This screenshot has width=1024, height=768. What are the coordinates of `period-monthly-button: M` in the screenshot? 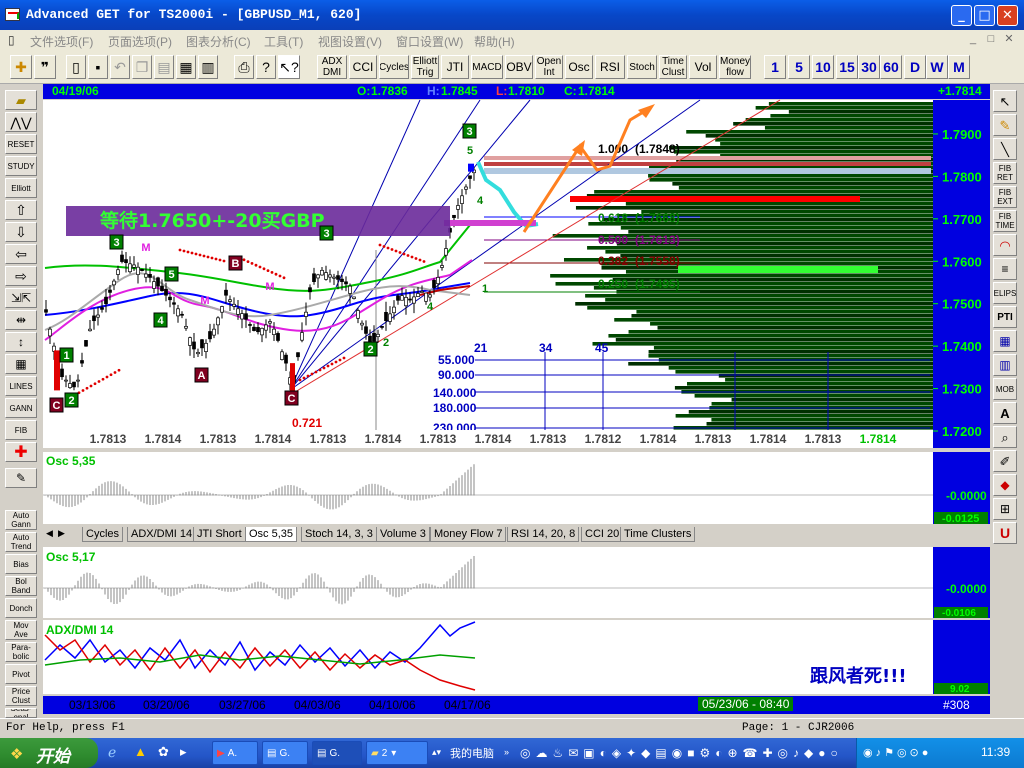 It's located at (959, 67).